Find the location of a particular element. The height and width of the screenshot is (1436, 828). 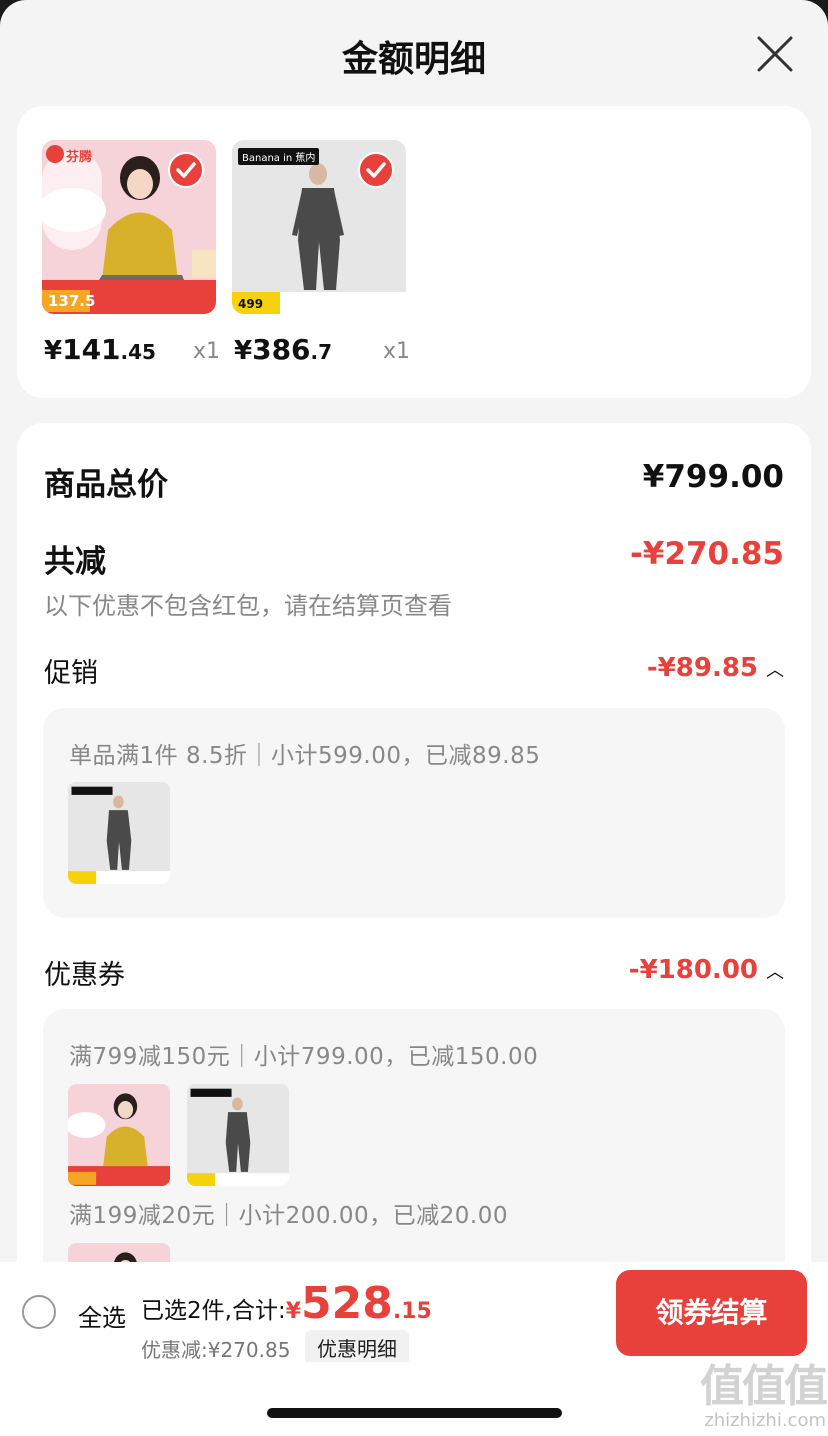

checkout-bar: 全选 已选2件,合计:¥528.15 优惠减:¥270.85 优惠明细 领券结算 is located at coordinates (414, 1313).